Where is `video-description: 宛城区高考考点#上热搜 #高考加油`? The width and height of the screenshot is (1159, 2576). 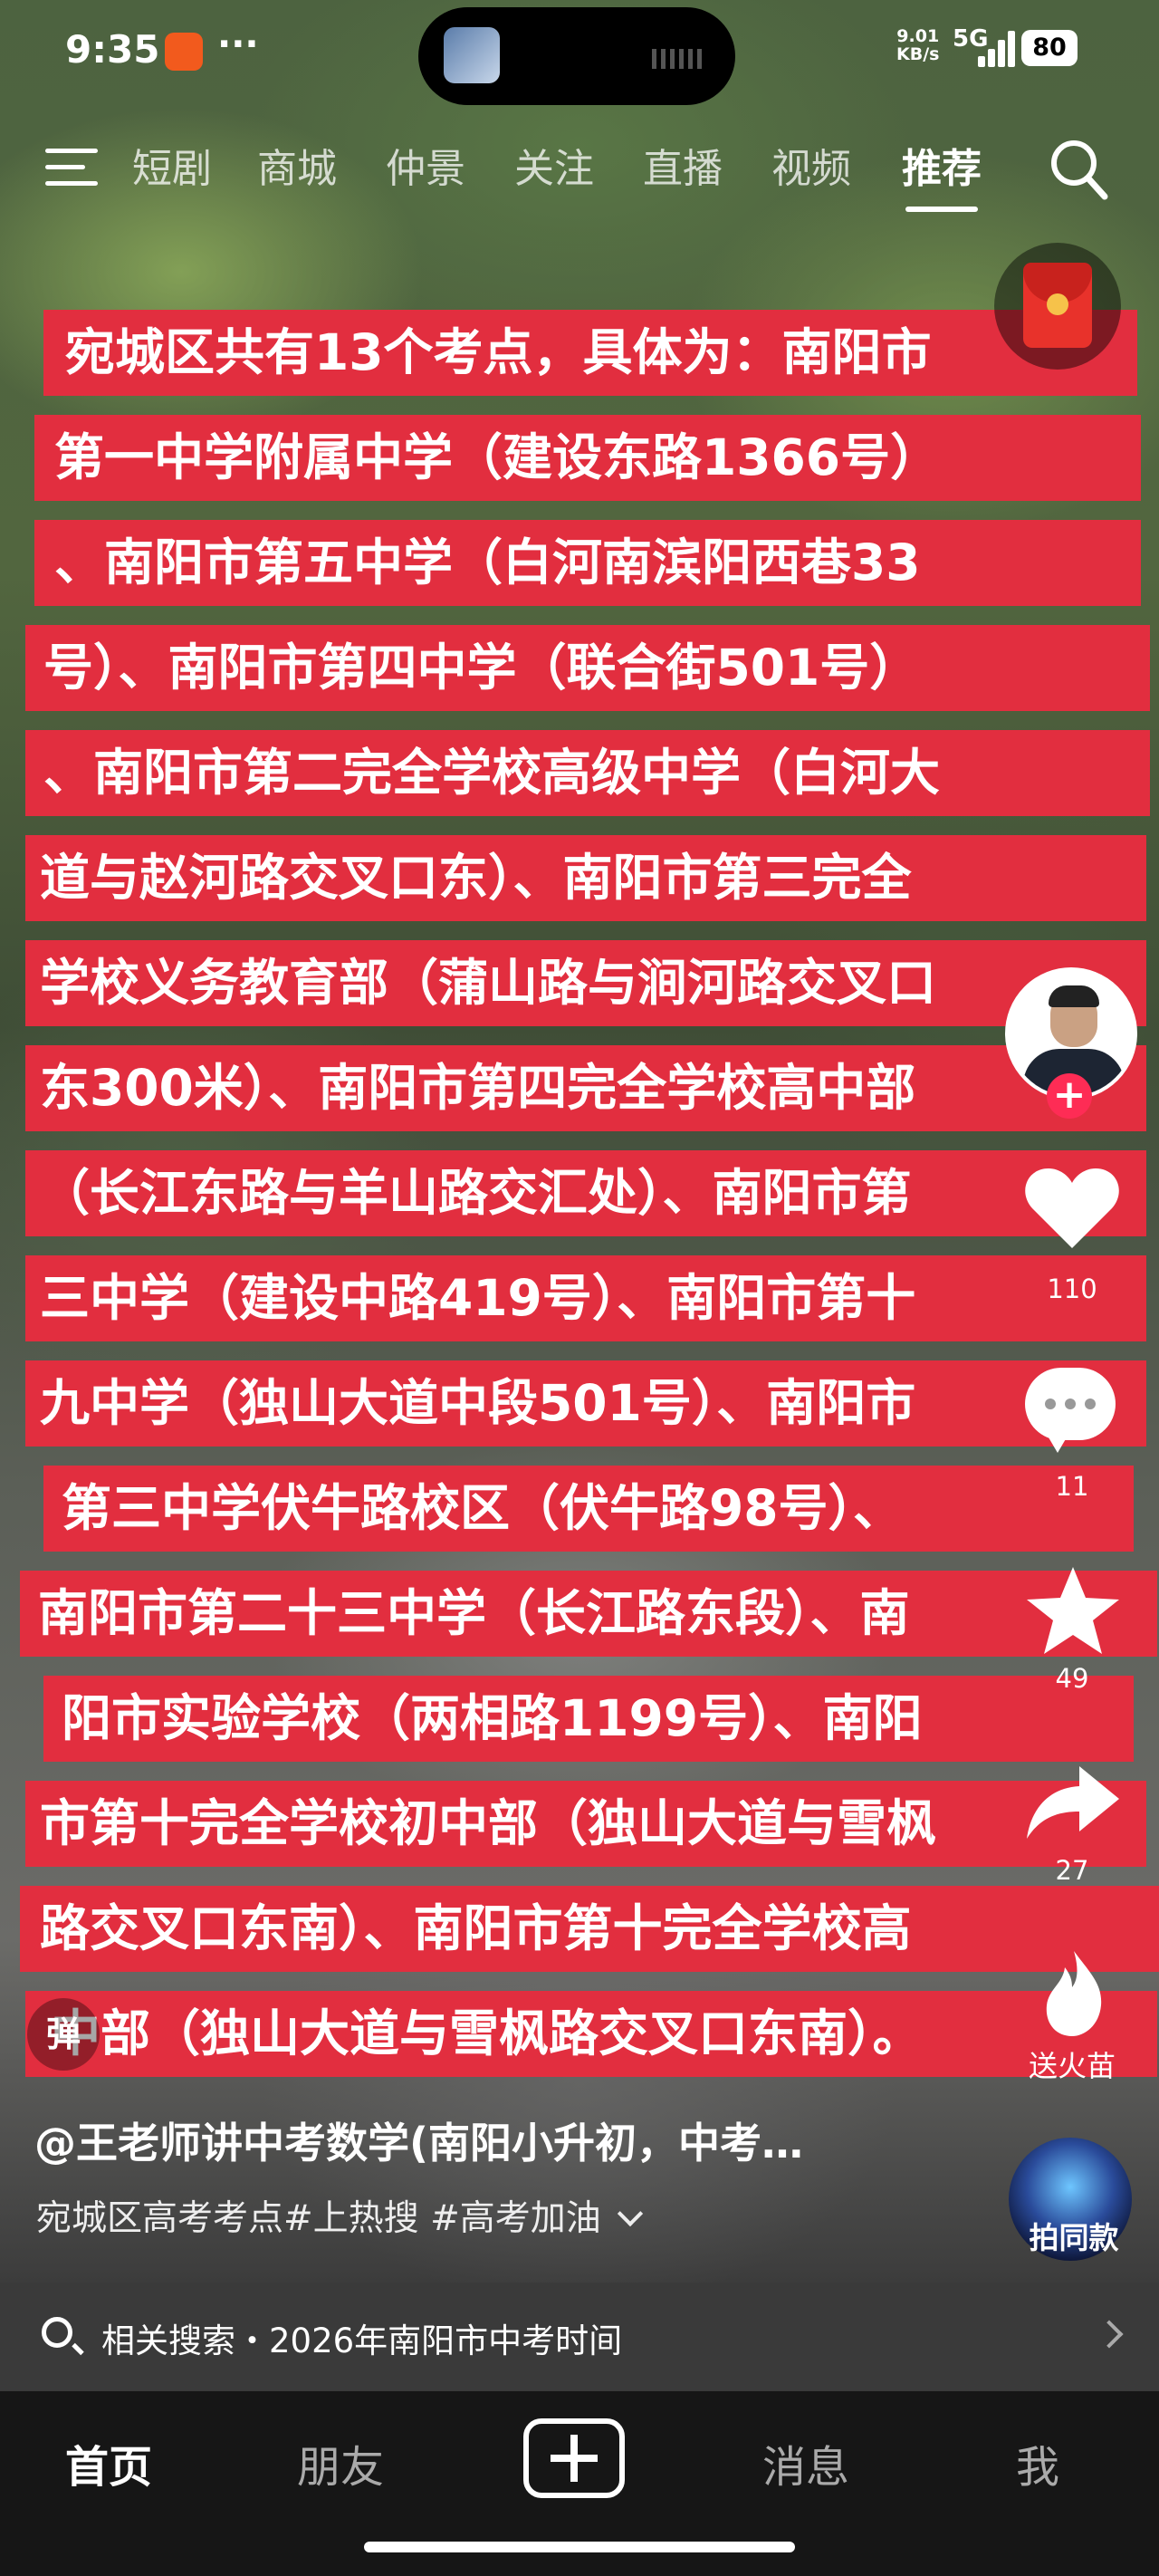 video-description: 宛城区高考考点#上热搜 #高考加油 is located at coordinates (339, 2215).